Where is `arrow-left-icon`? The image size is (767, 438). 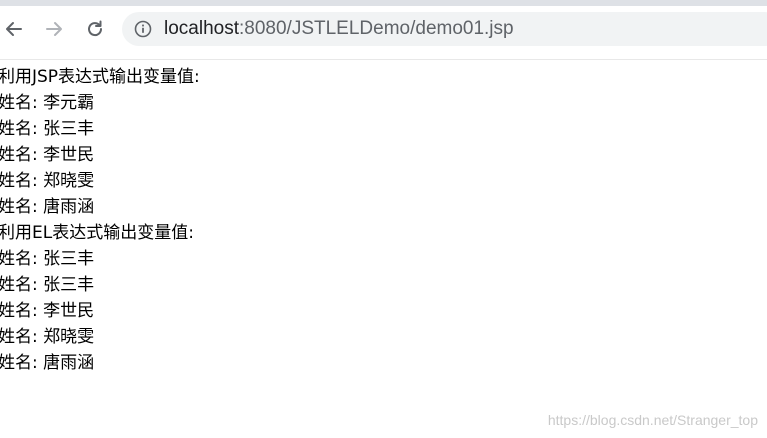
arrow-left-icon is located at coordinates (14, 29).